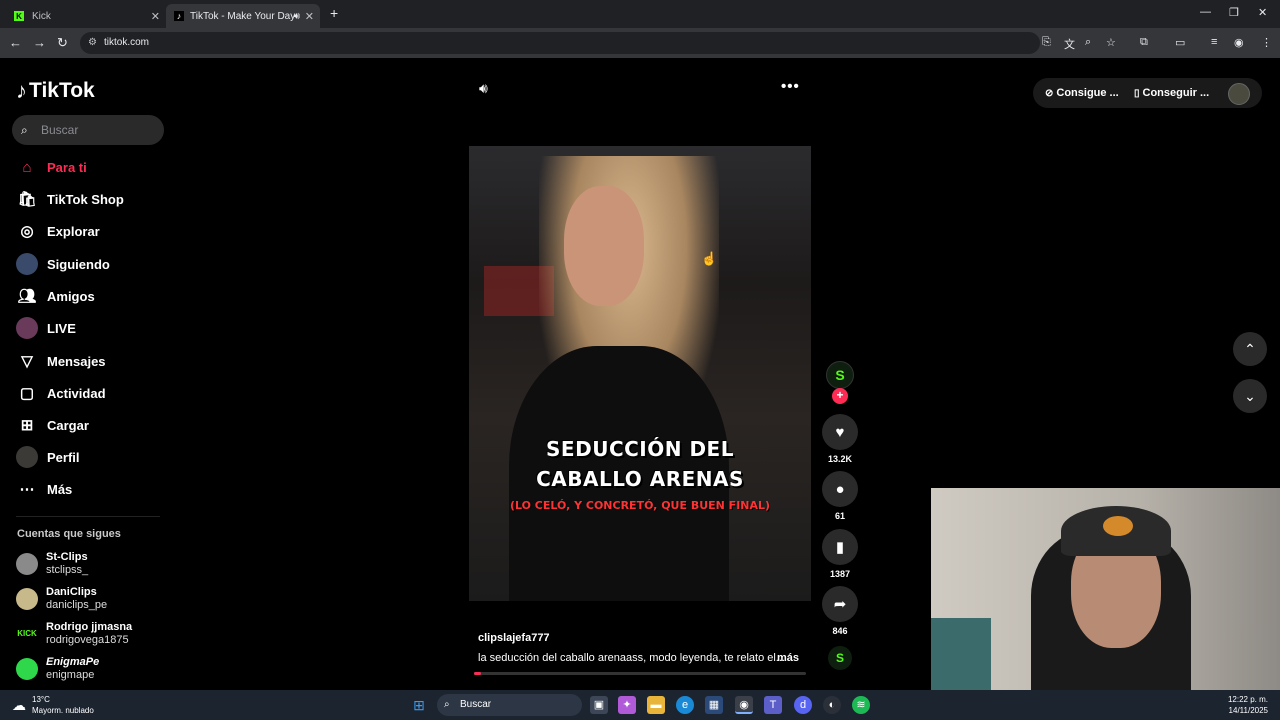 The image size is (1280, 720). I want to click on sidebar-item-siguiendo: Siguiendo, so click(63, 264).